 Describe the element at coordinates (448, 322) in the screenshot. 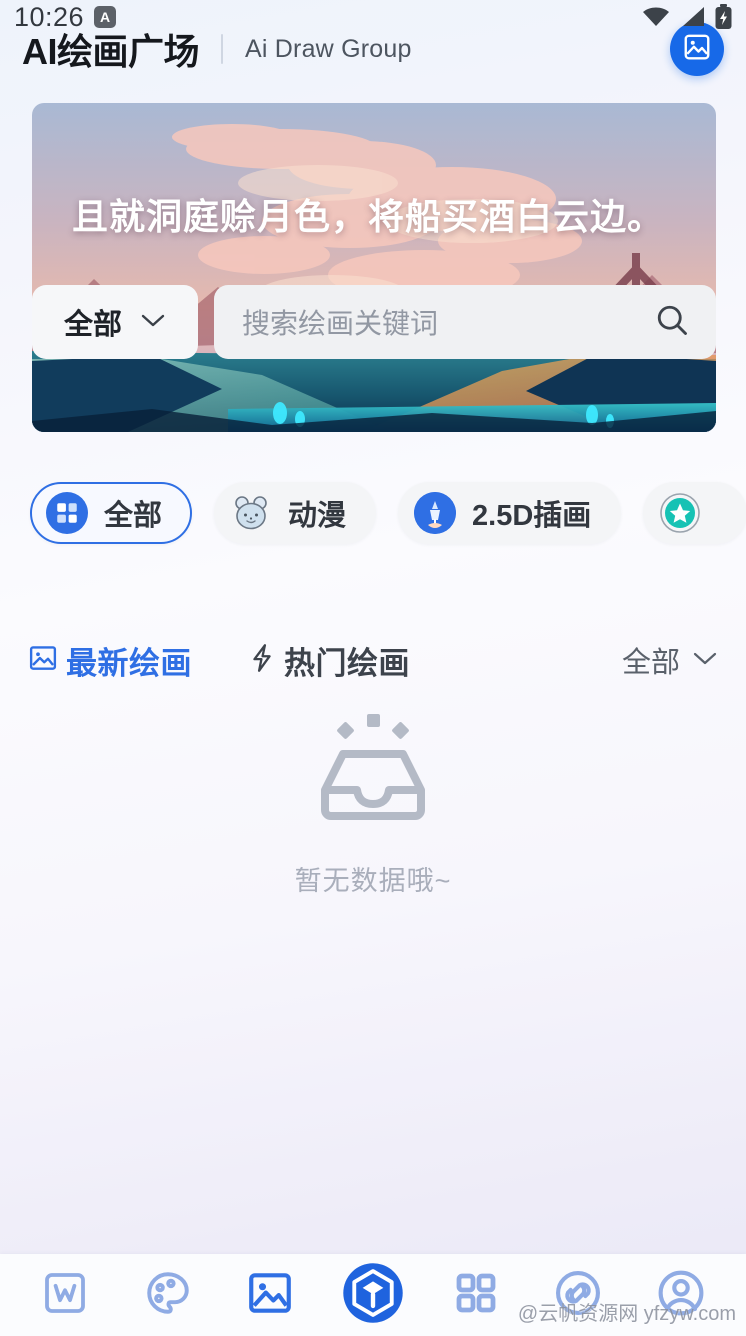

I see `search-input: 搜索绘画关键词` at that location.